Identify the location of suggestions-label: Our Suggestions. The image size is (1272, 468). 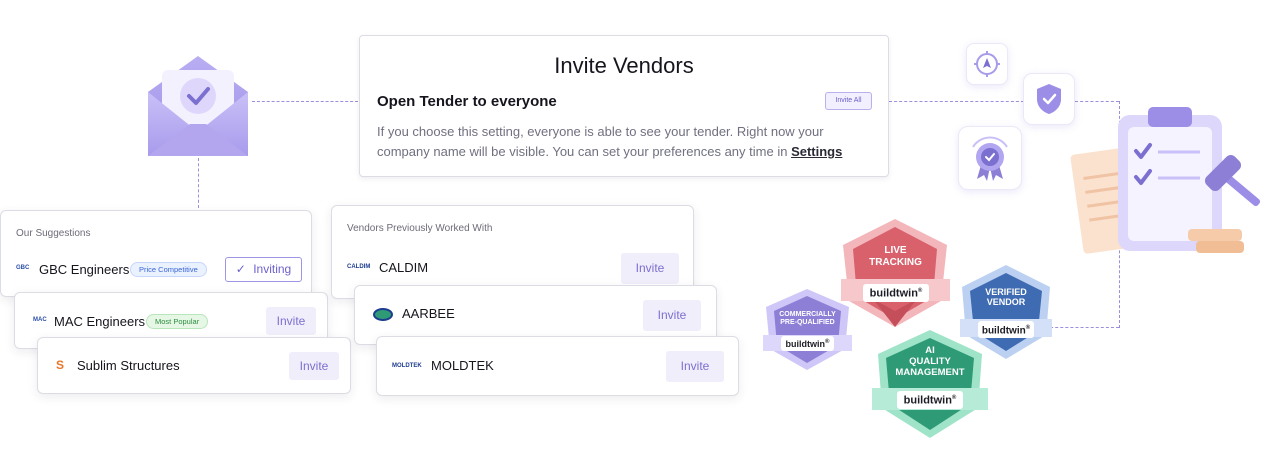
(53, 233).